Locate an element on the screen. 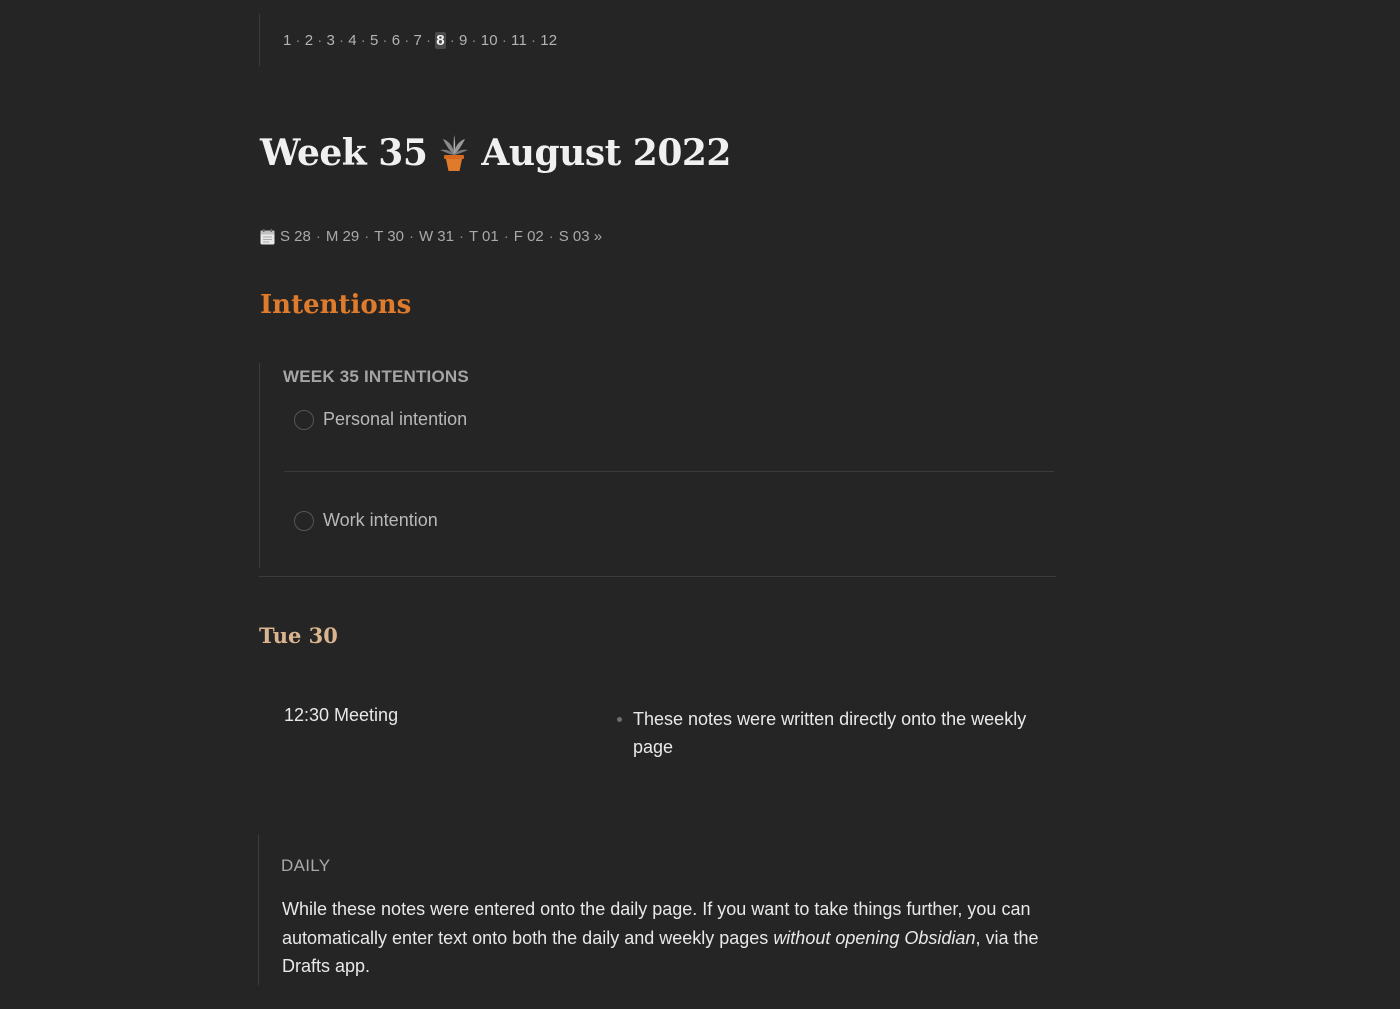  horizontal-rule is located at coordinates (657, 576).